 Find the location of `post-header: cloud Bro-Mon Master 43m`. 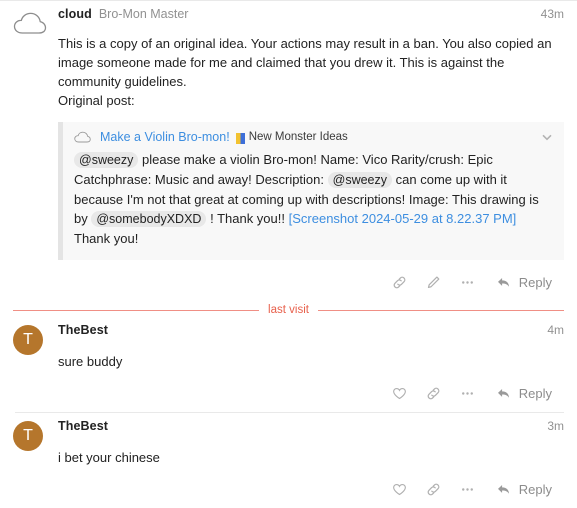

post-header: cloud Bro-Mon Master 43m is located at coordinates (311, 16).